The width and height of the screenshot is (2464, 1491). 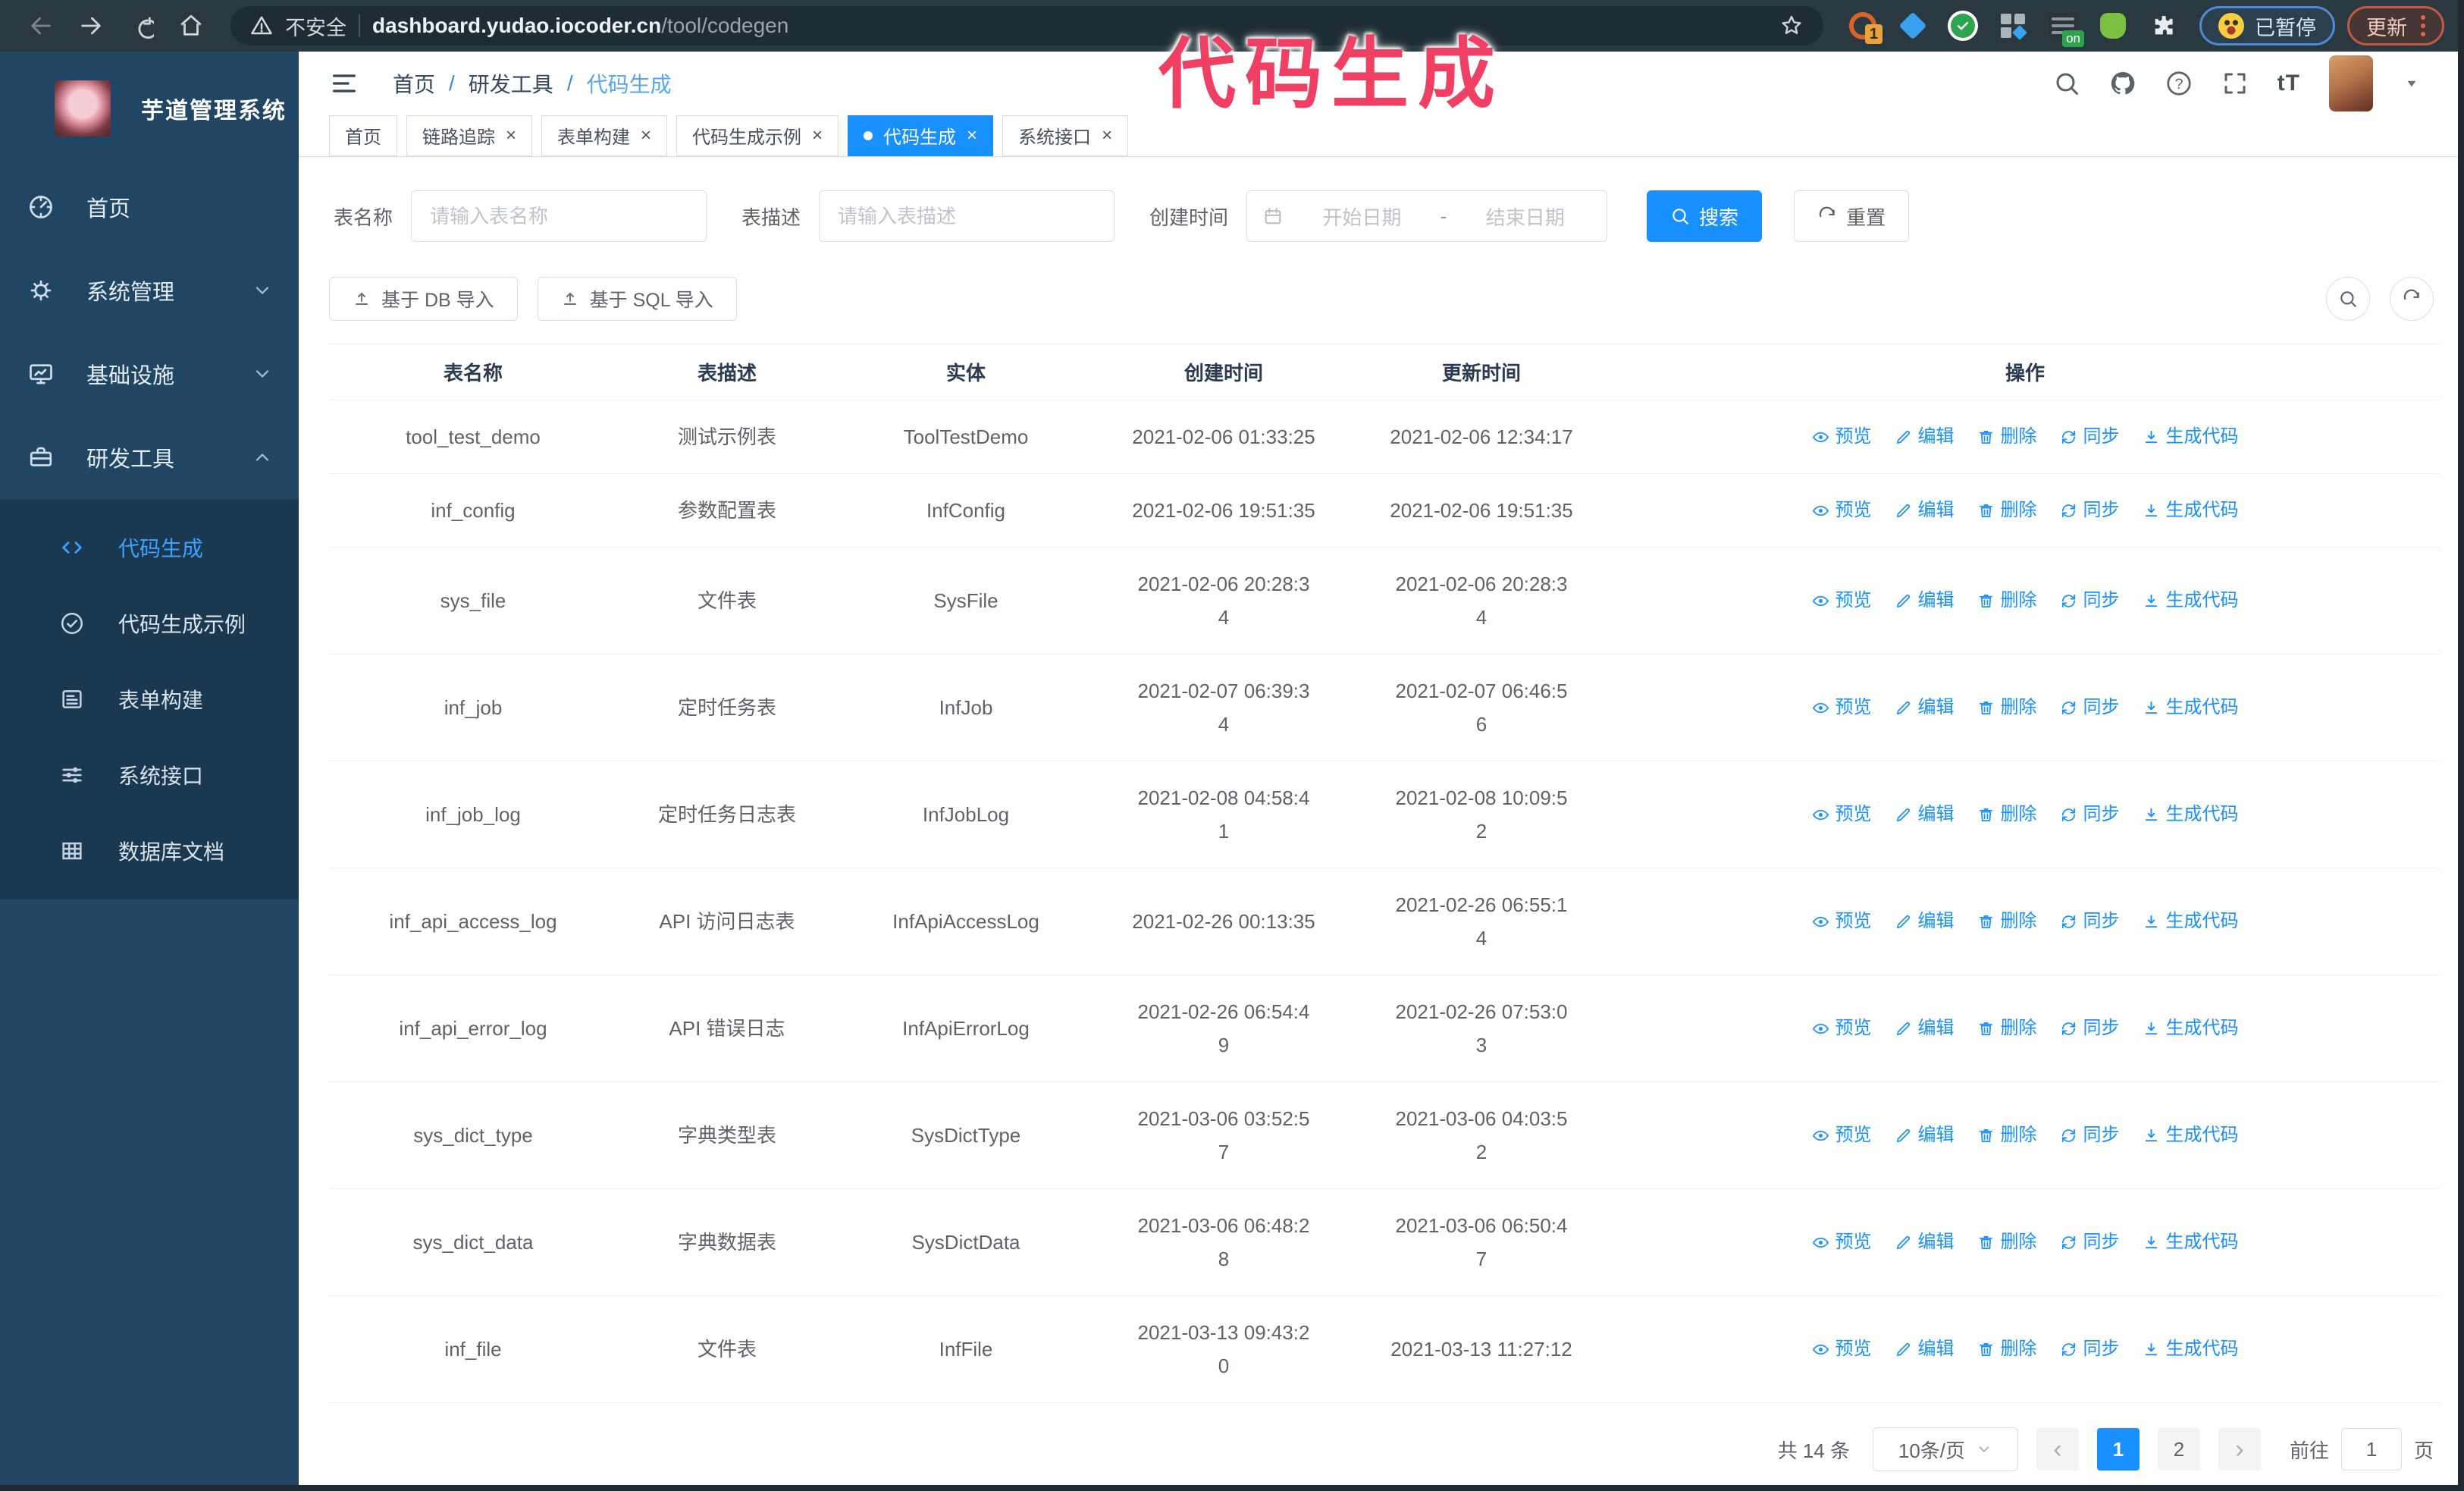 I want to click on date-range-picker: 开始日期 - 结束日期, so click(x=1427, y=216).